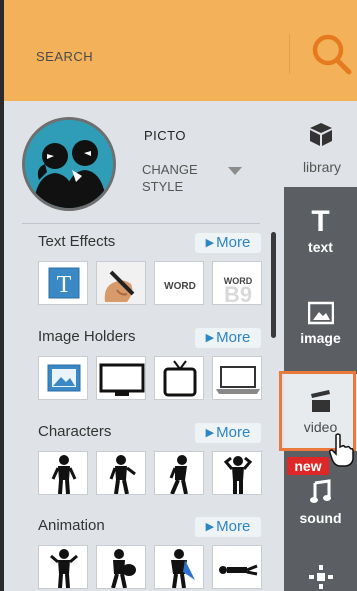 This screenshot has height=591, width=357. I want to click on new-badge: new, so click(308, 466).